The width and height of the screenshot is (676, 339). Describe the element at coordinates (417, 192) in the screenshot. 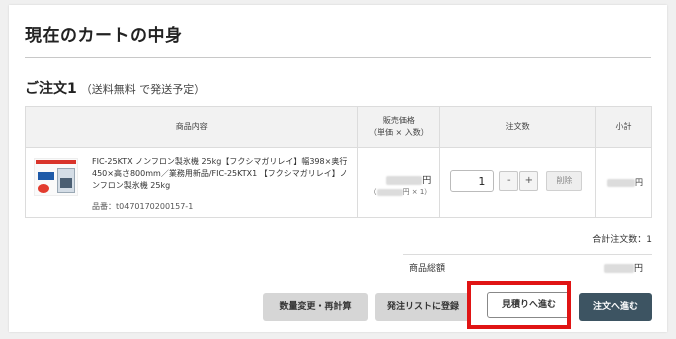

I see `unit-suffix: 円 × 1）` at that location.